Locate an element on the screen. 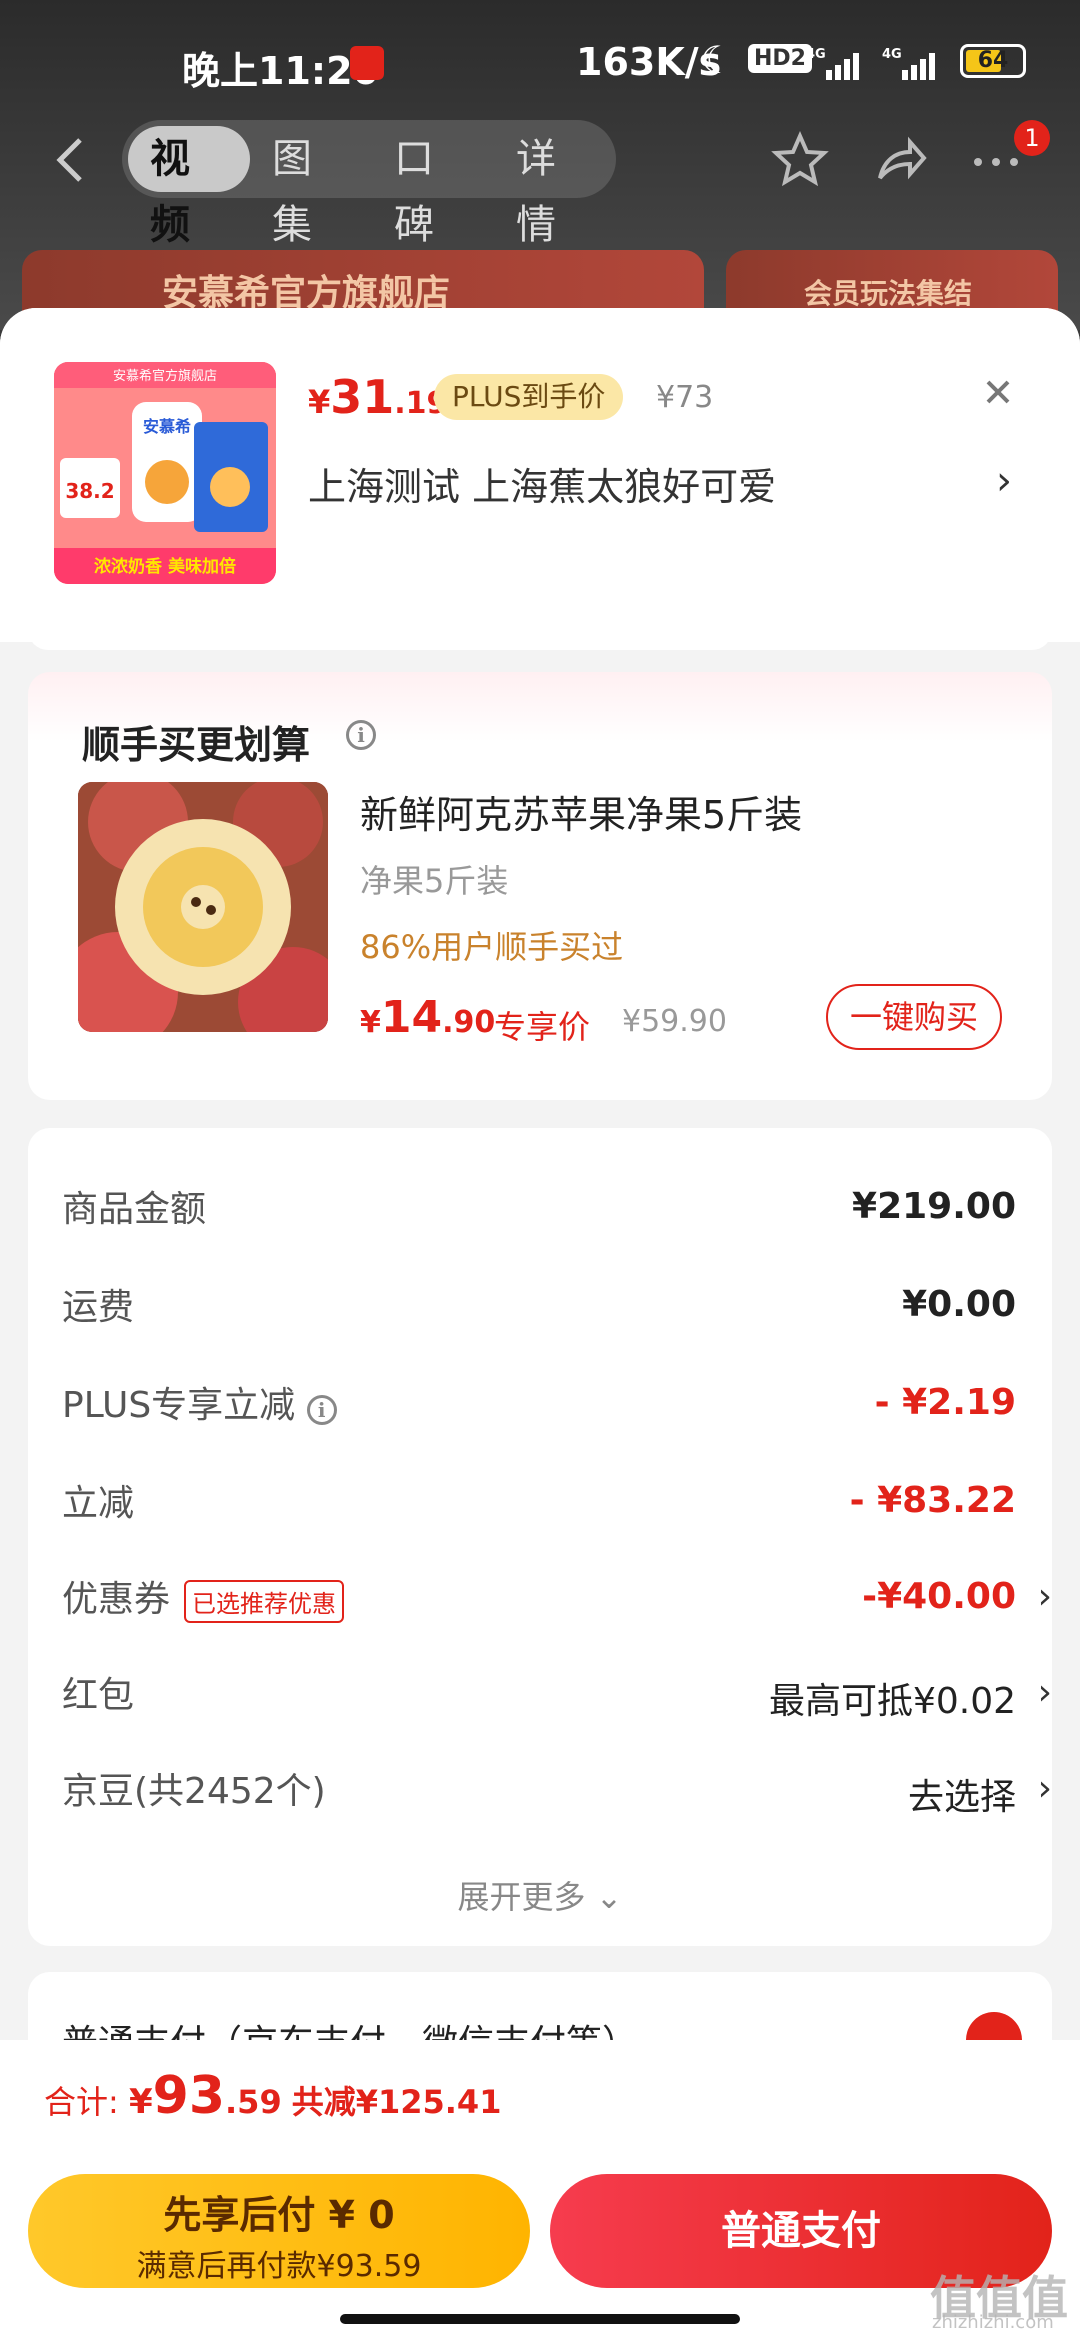 The width and height of the screenshot is (1080, 2340). tab-details: 详情 is located at coordinates (555, 187).